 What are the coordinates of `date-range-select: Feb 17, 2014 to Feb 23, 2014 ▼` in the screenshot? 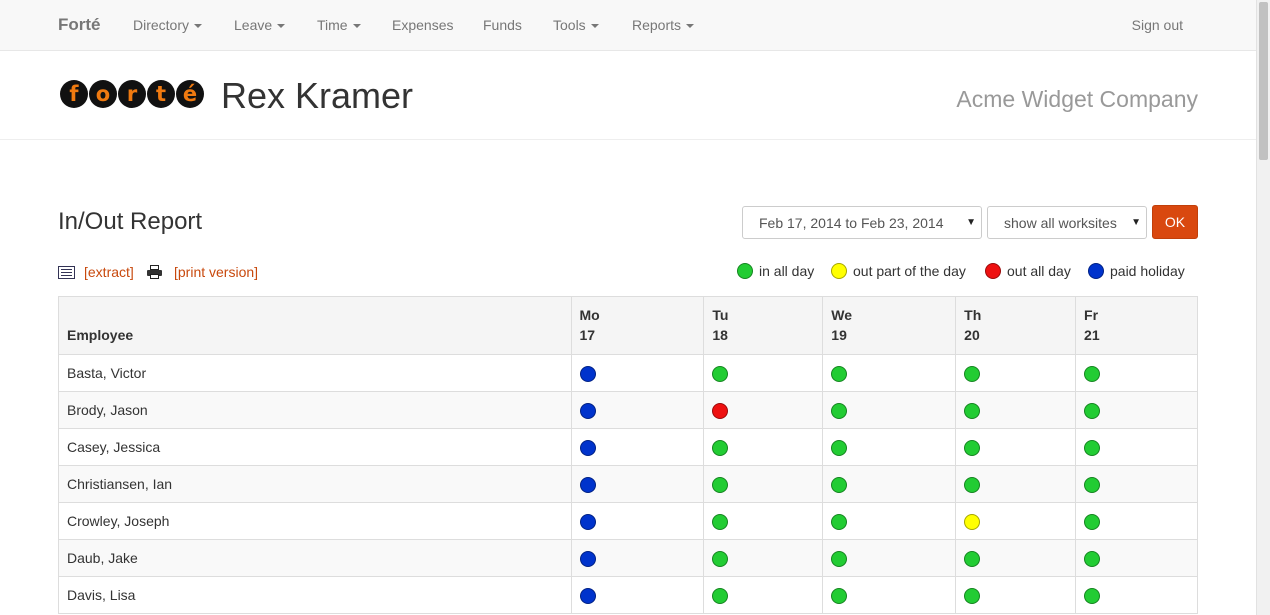 It's located at (862, 222).